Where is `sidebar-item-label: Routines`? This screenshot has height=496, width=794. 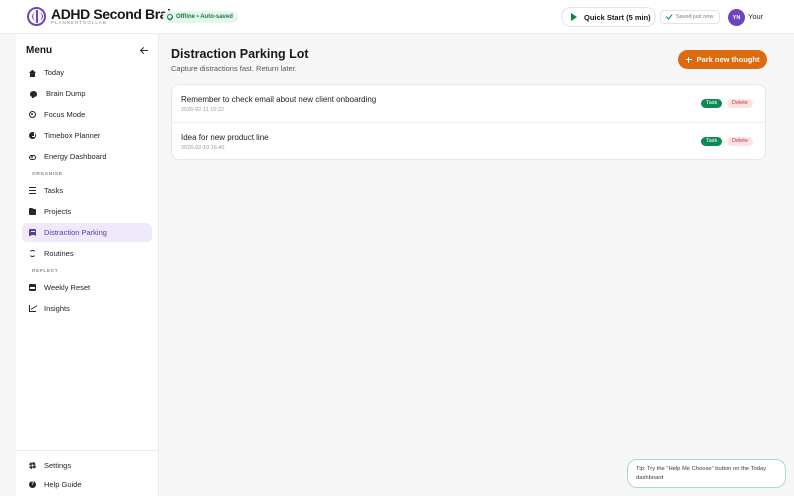 sidebar-item-label: Routines is located at coordinates (59, 253).